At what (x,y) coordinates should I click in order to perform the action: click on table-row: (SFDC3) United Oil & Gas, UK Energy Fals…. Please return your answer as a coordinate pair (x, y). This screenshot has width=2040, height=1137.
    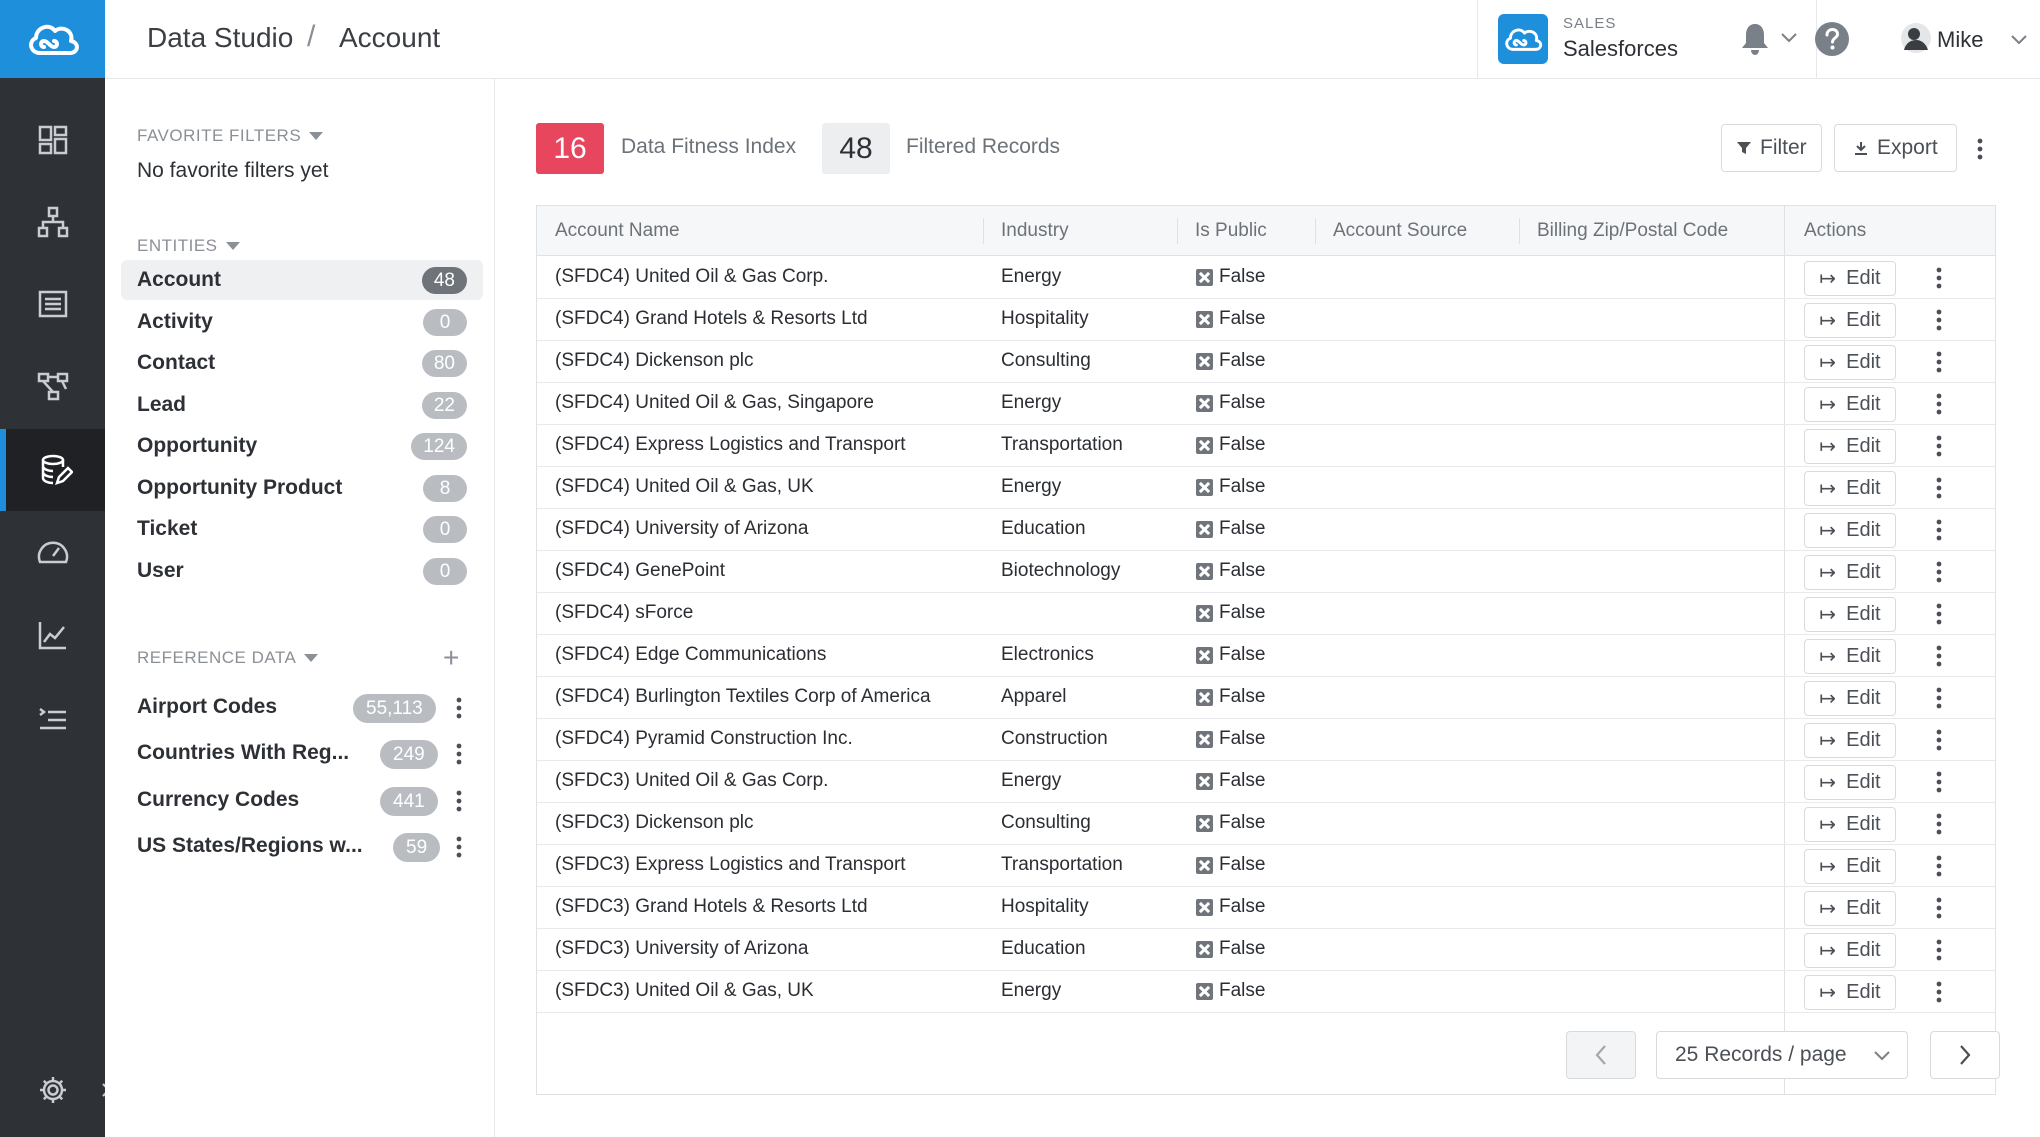
    Looking at the image, I should click on (1266, 992).